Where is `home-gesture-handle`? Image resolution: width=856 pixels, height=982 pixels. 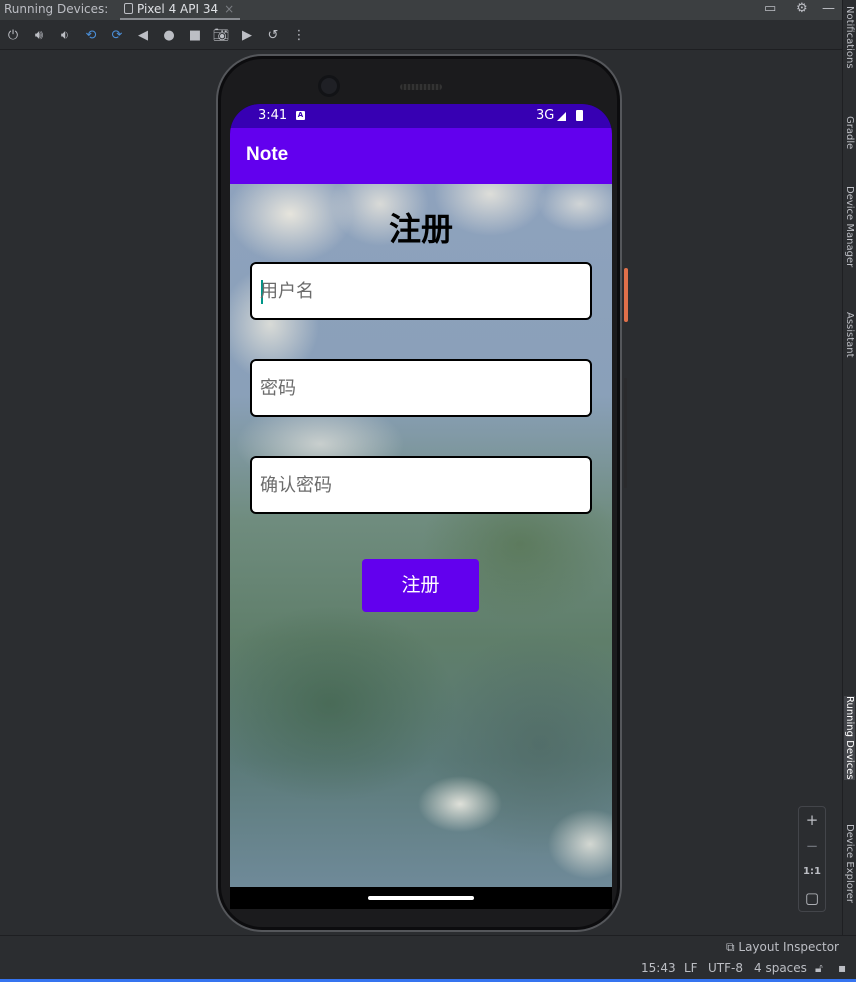
home-gesture-handle is located at coordinates (421, 898).